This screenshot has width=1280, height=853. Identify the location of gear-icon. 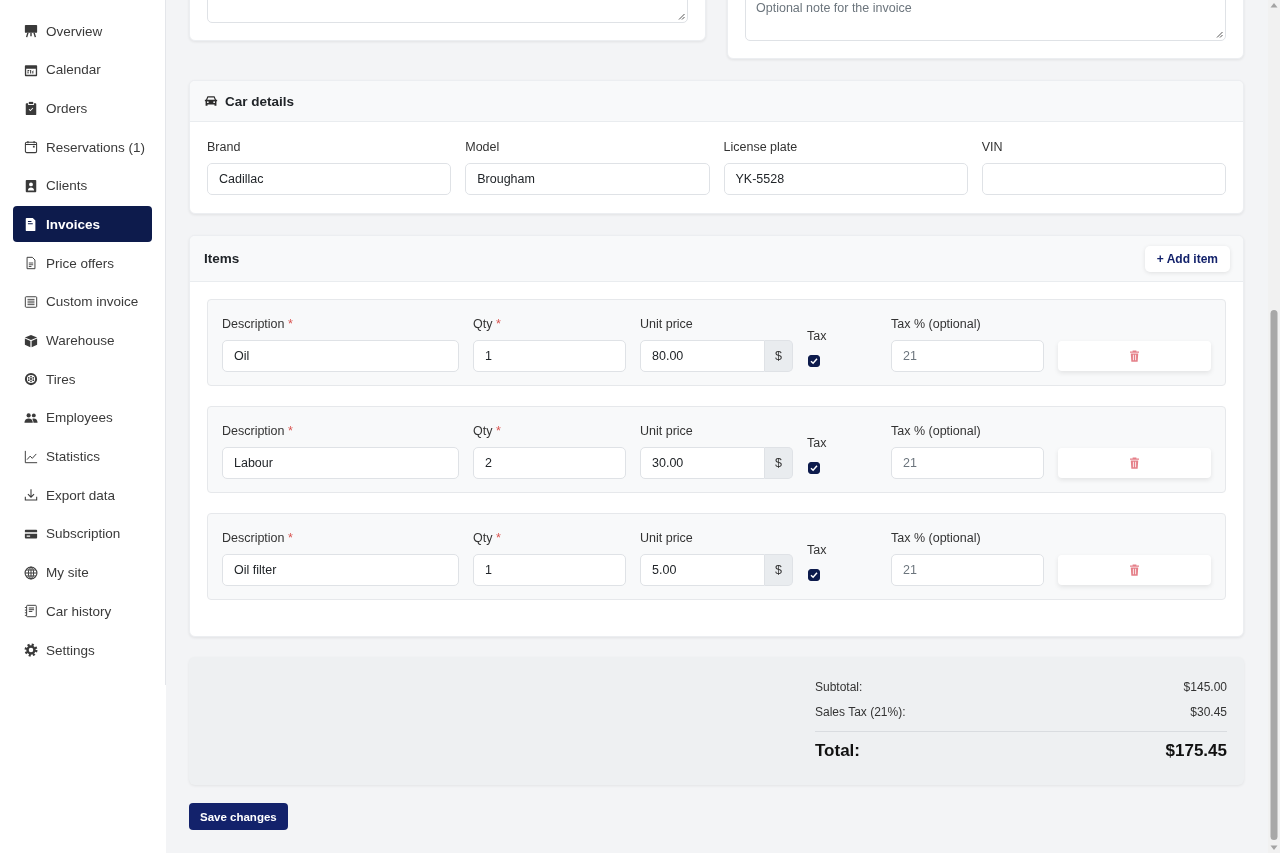
(31, 650).